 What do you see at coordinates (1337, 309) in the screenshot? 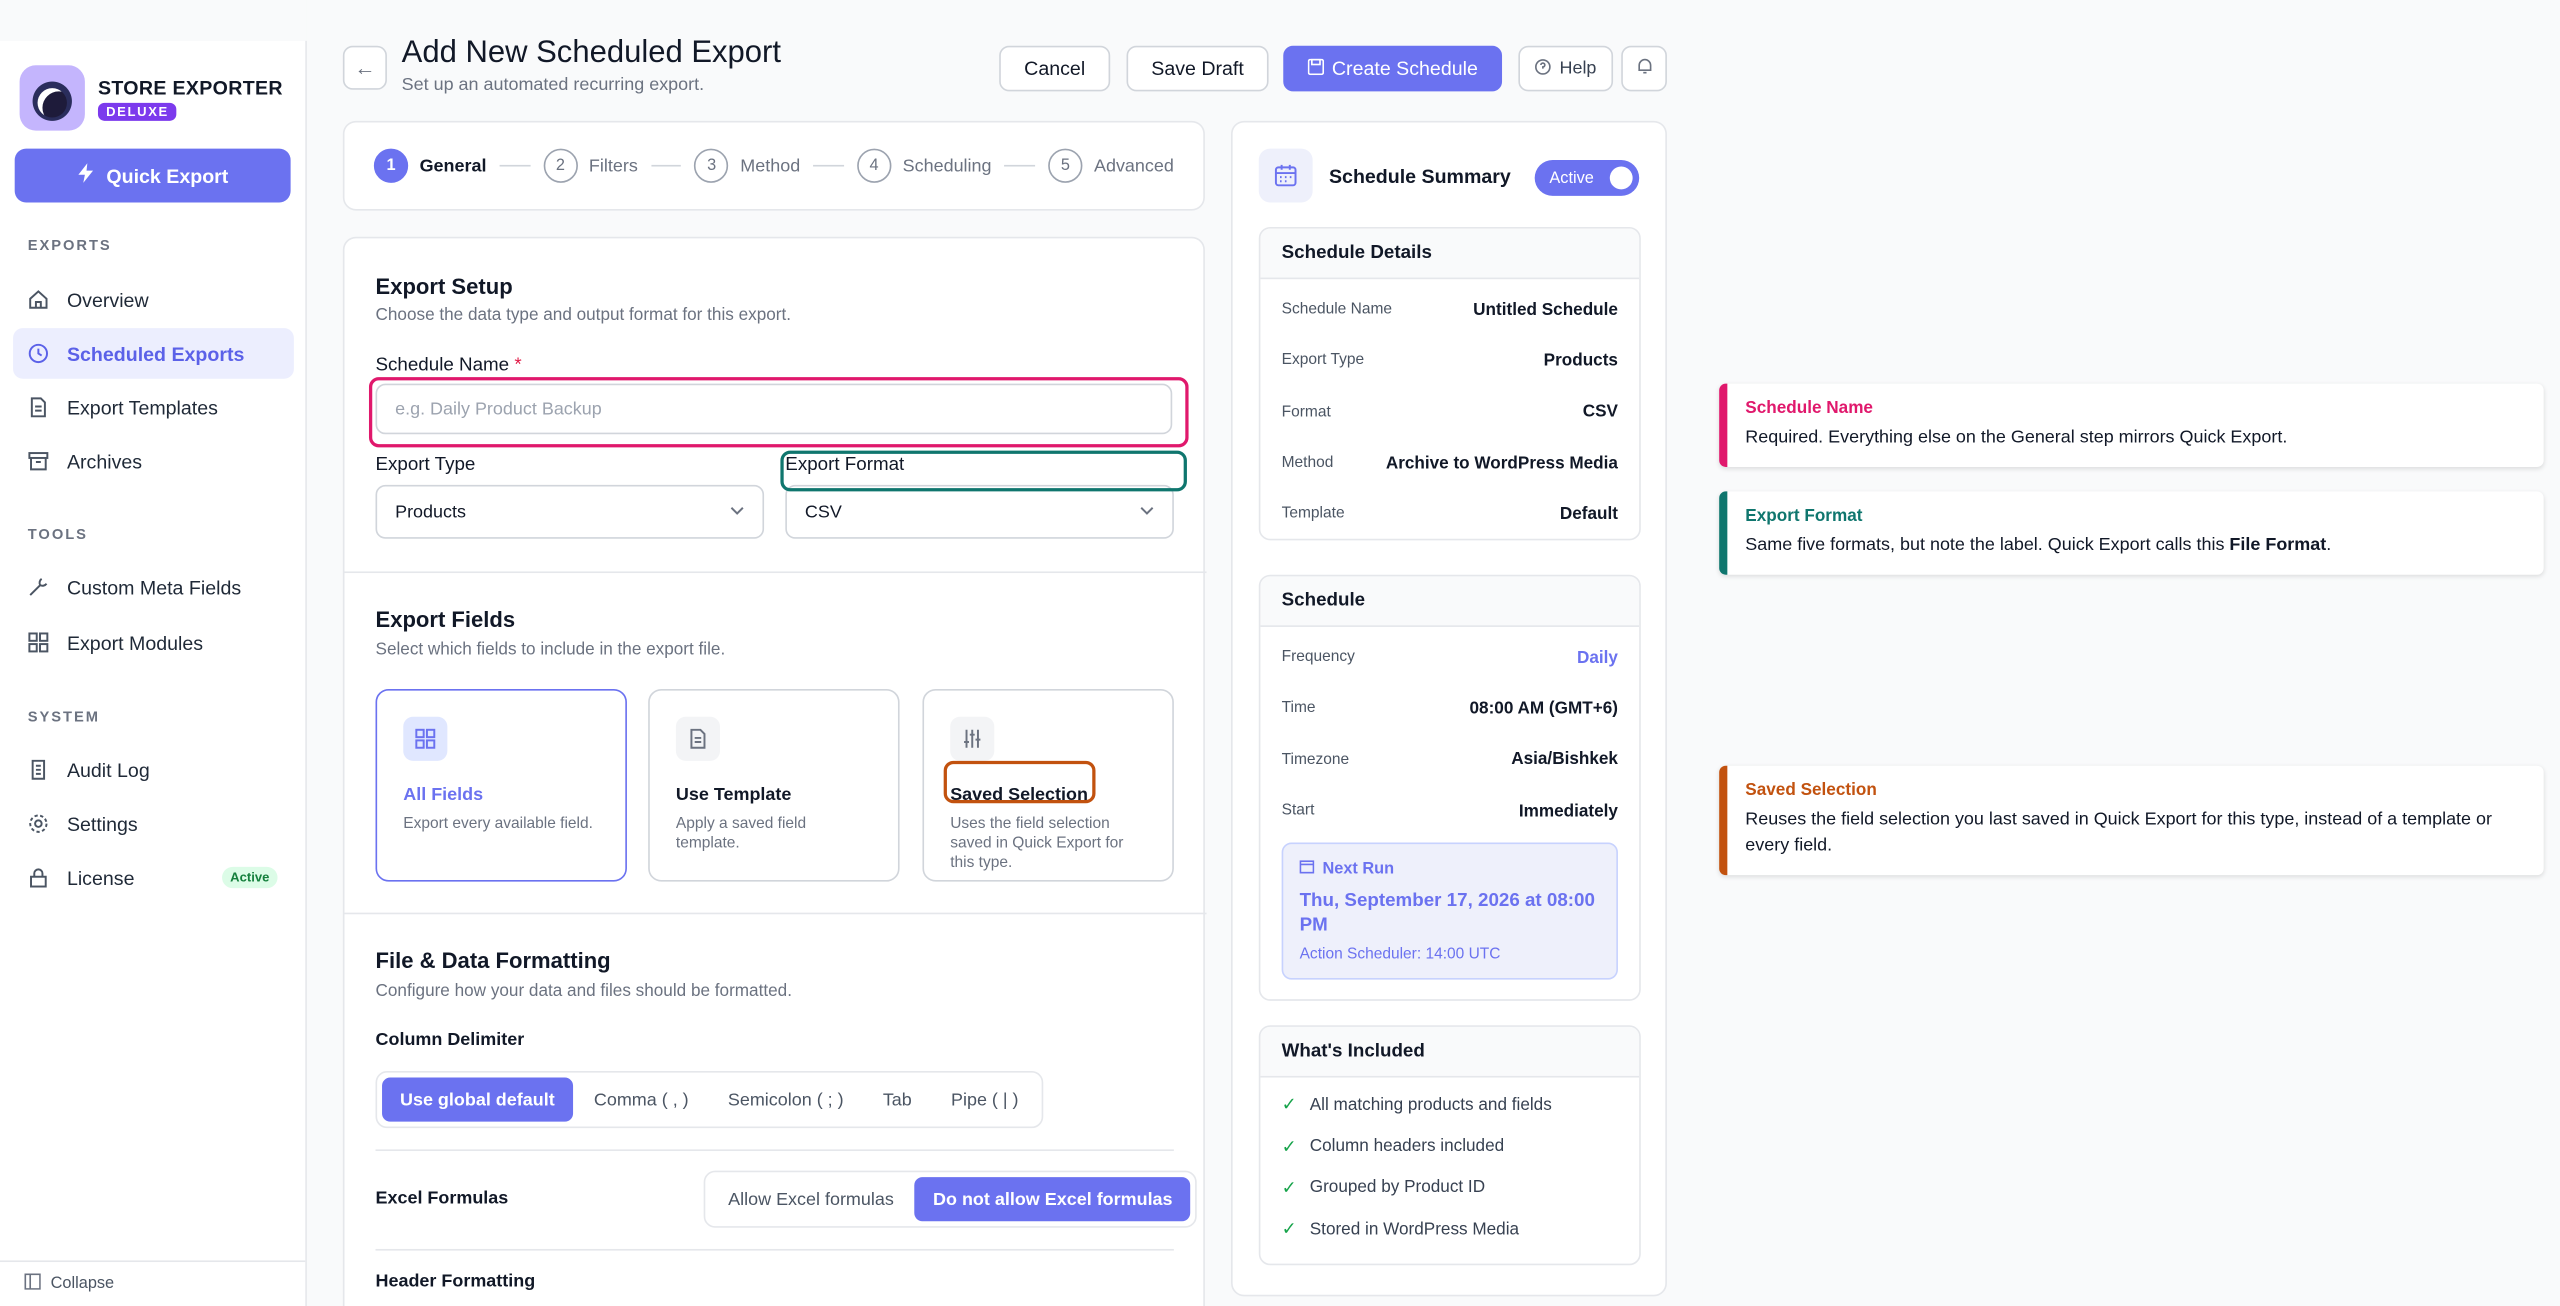
I see `detail-key: Schedule Name` at bounding box center [1337, 309].